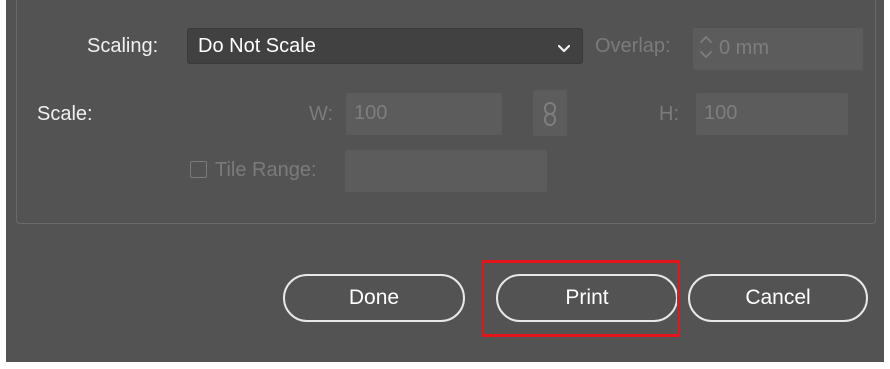 The height and width of the screenshot is (369, 890). What do you see at coordinates (266, 170) in the screenshot?
I see `tile-range-label: Tile Range:` at bounding box center [266, 170].